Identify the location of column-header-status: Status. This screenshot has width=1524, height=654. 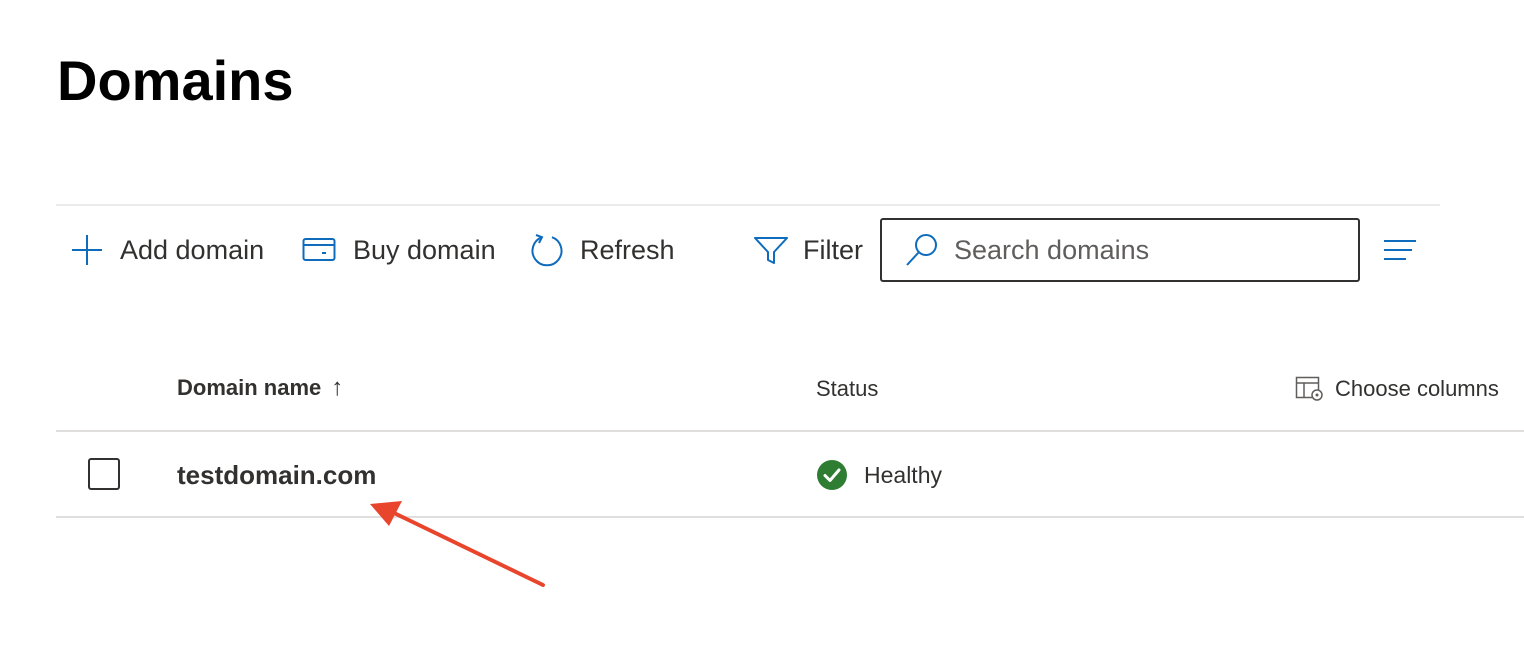
(847, 389).